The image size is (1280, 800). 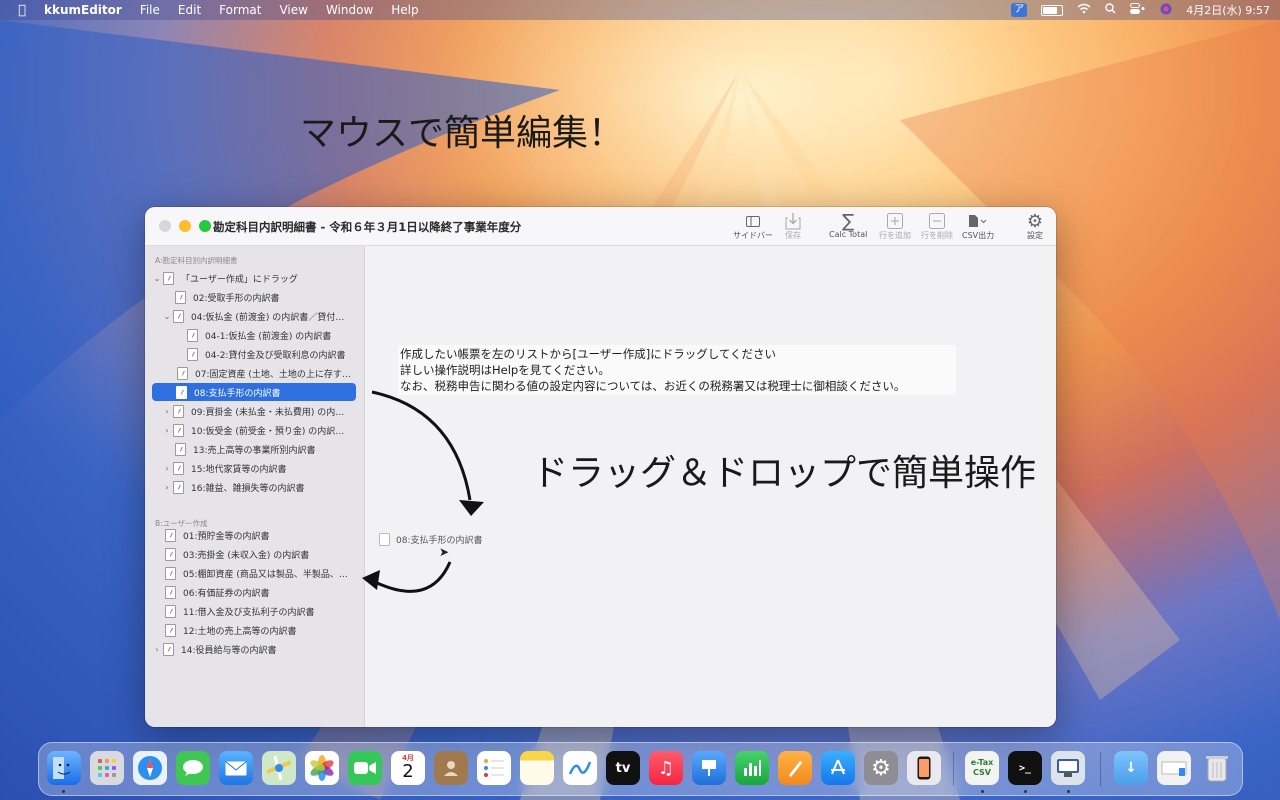 I want to click on launchpad-icon, so click(x=107, y=768).